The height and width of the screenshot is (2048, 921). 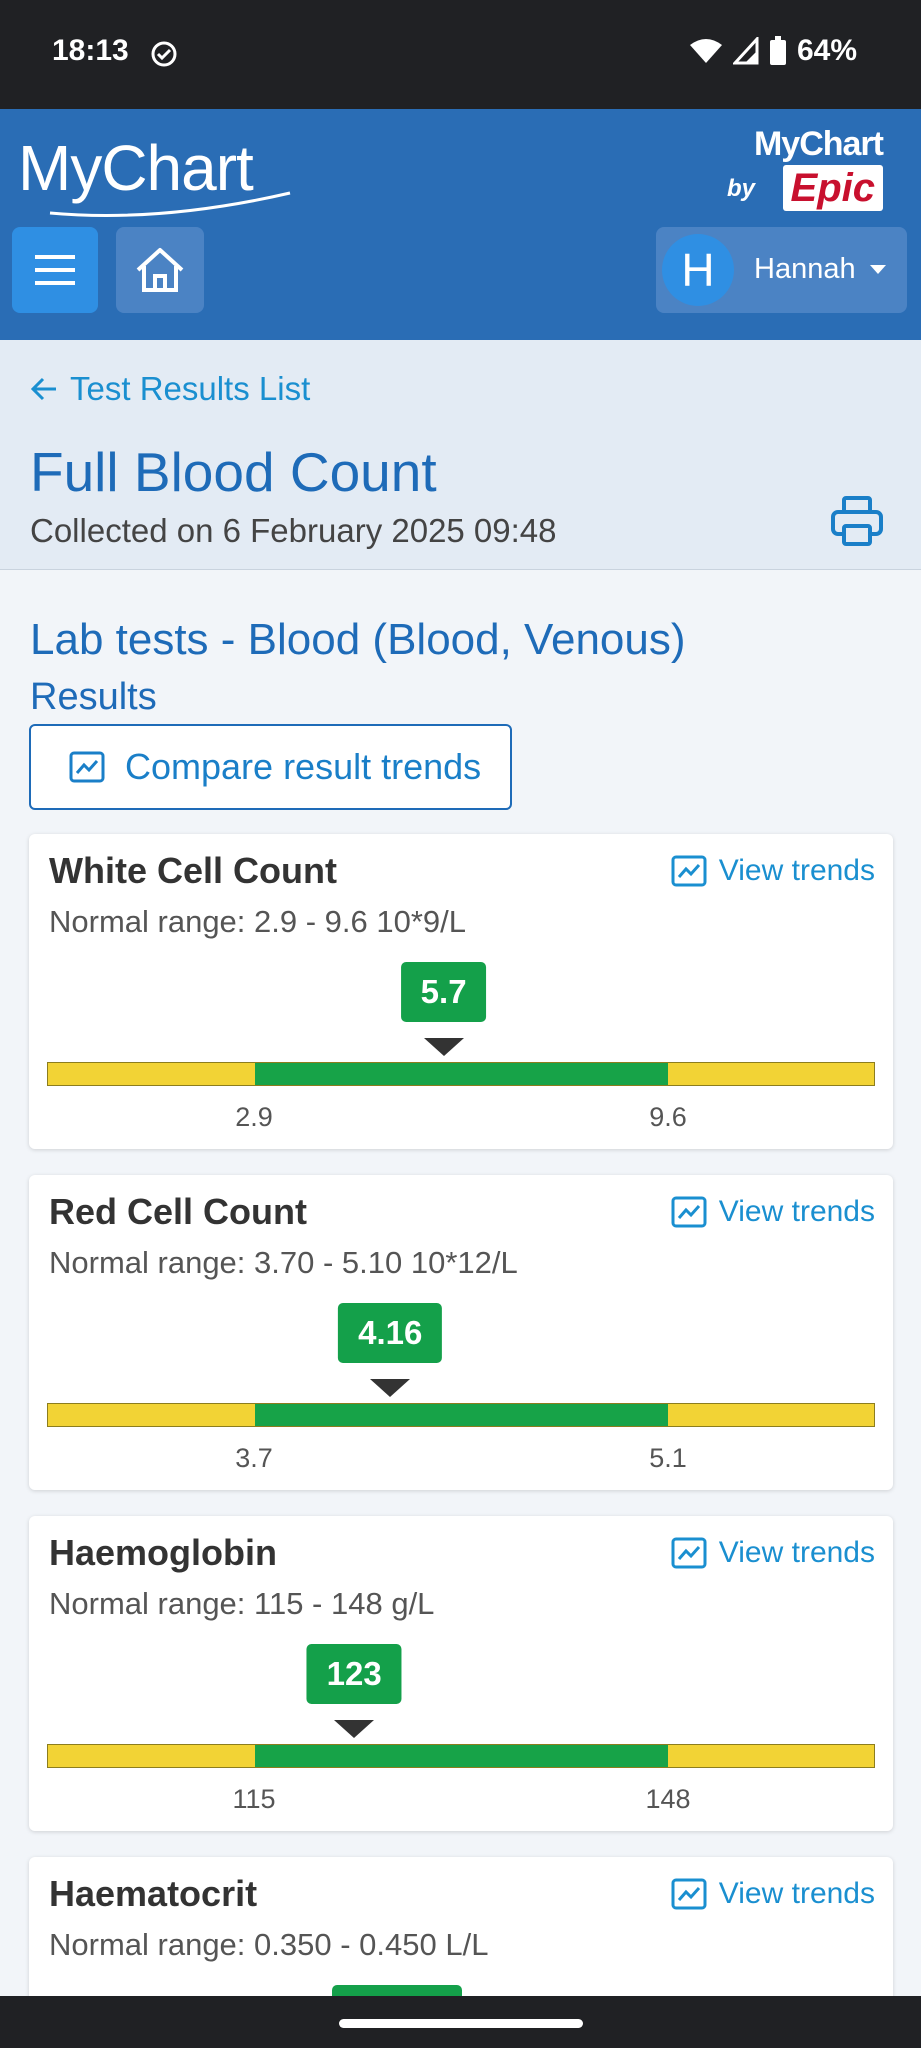 I want to click on status-time: 18:13, so click(x=90, y=50).